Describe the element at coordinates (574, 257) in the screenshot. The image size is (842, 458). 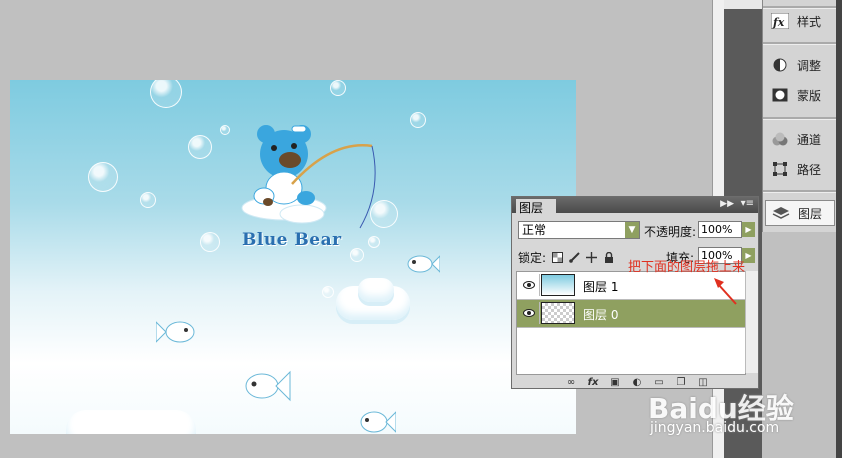
I see `lock-brush-icon` at that location.